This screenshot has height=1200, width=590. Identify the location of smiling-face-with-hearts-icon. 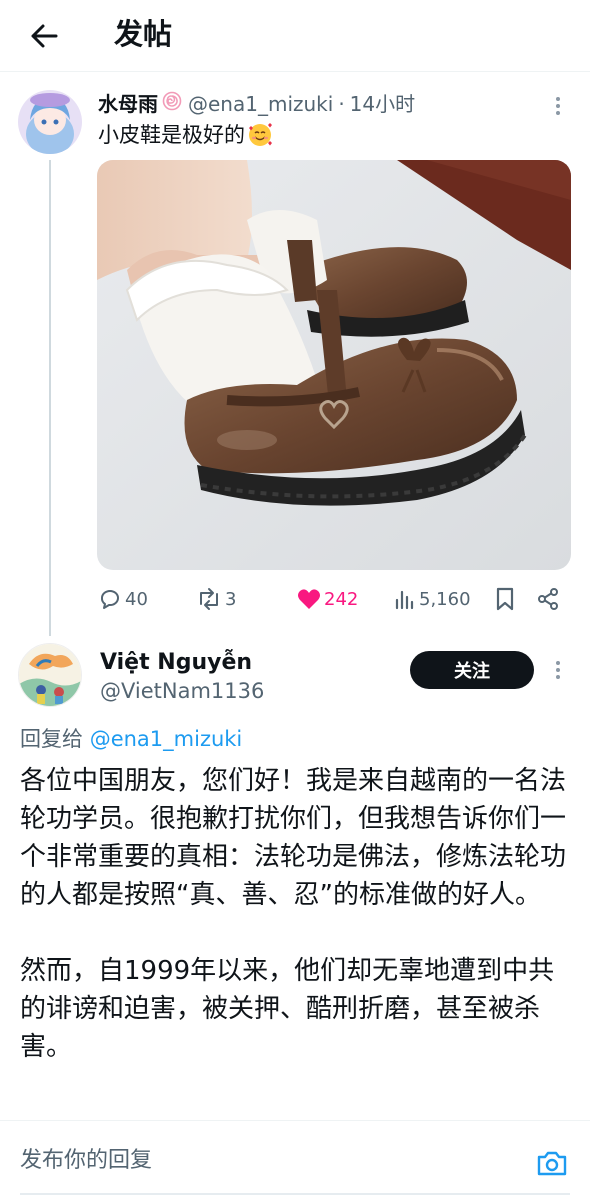
(260, 135).